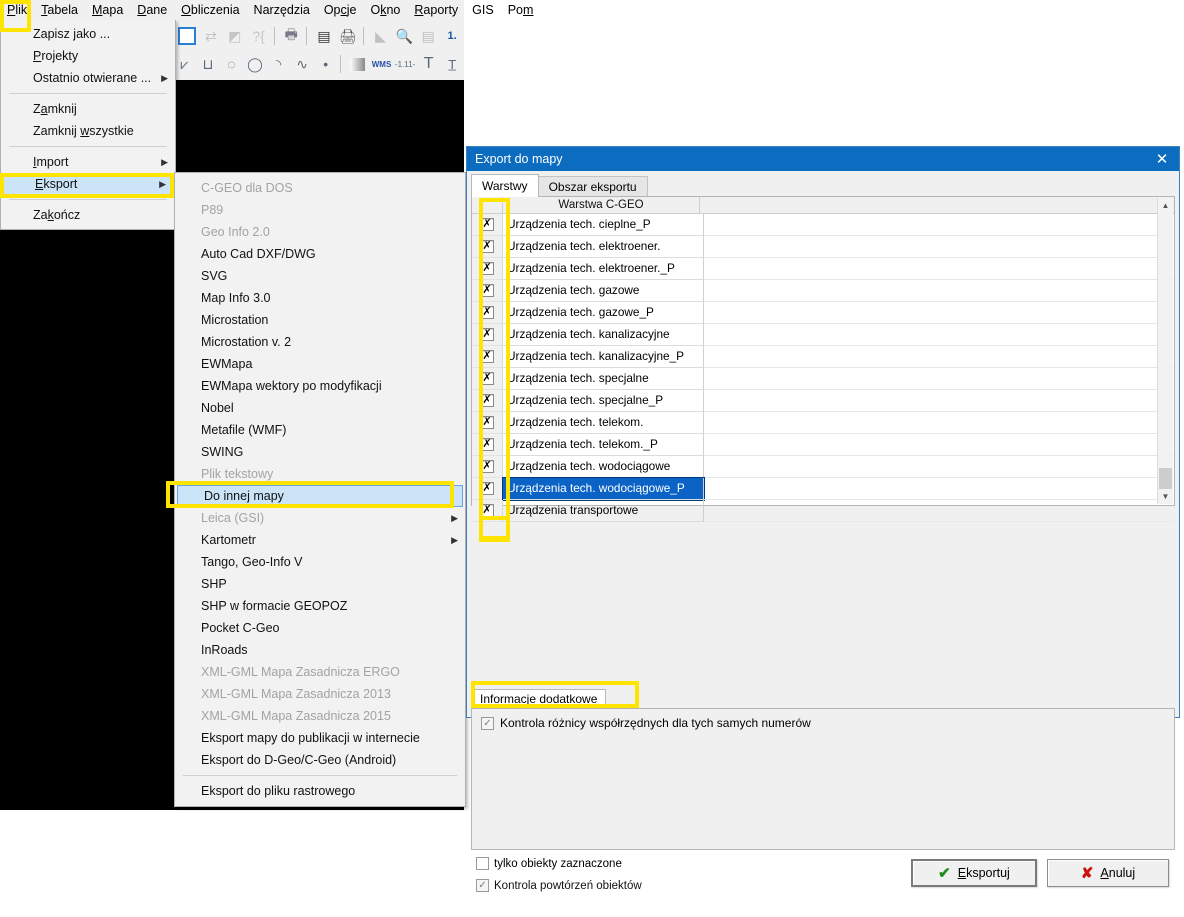 Image resolution: width=1184 pixels, height=917 pixels. I want to click on export-menu-item-map-info-3-0: Map Info 3.0, so click(320, 298).